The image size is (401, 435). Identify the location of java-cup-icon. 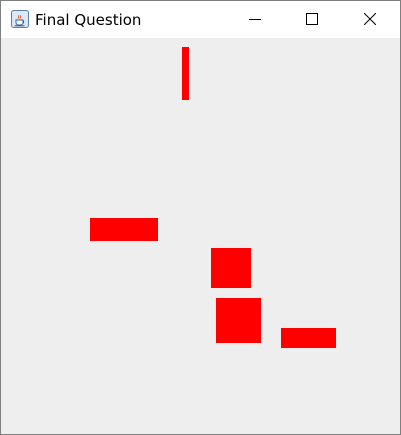
(20, 19).